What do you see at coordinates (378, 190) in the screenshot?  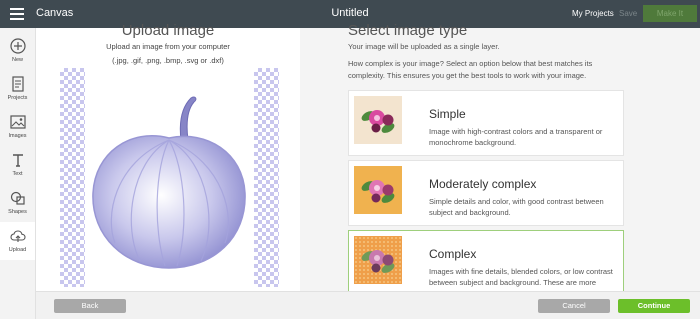 I see `moderately-complex-thumbnail` at bounding box center [378, 190].